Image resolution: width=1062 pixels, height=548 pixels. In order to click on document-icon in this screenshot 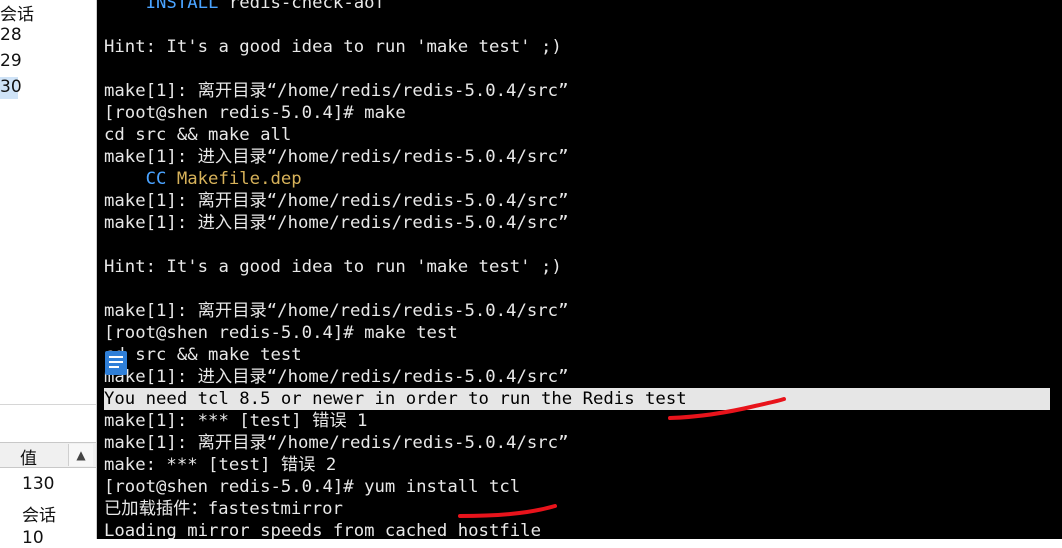, I will do `click(116, 363)`.